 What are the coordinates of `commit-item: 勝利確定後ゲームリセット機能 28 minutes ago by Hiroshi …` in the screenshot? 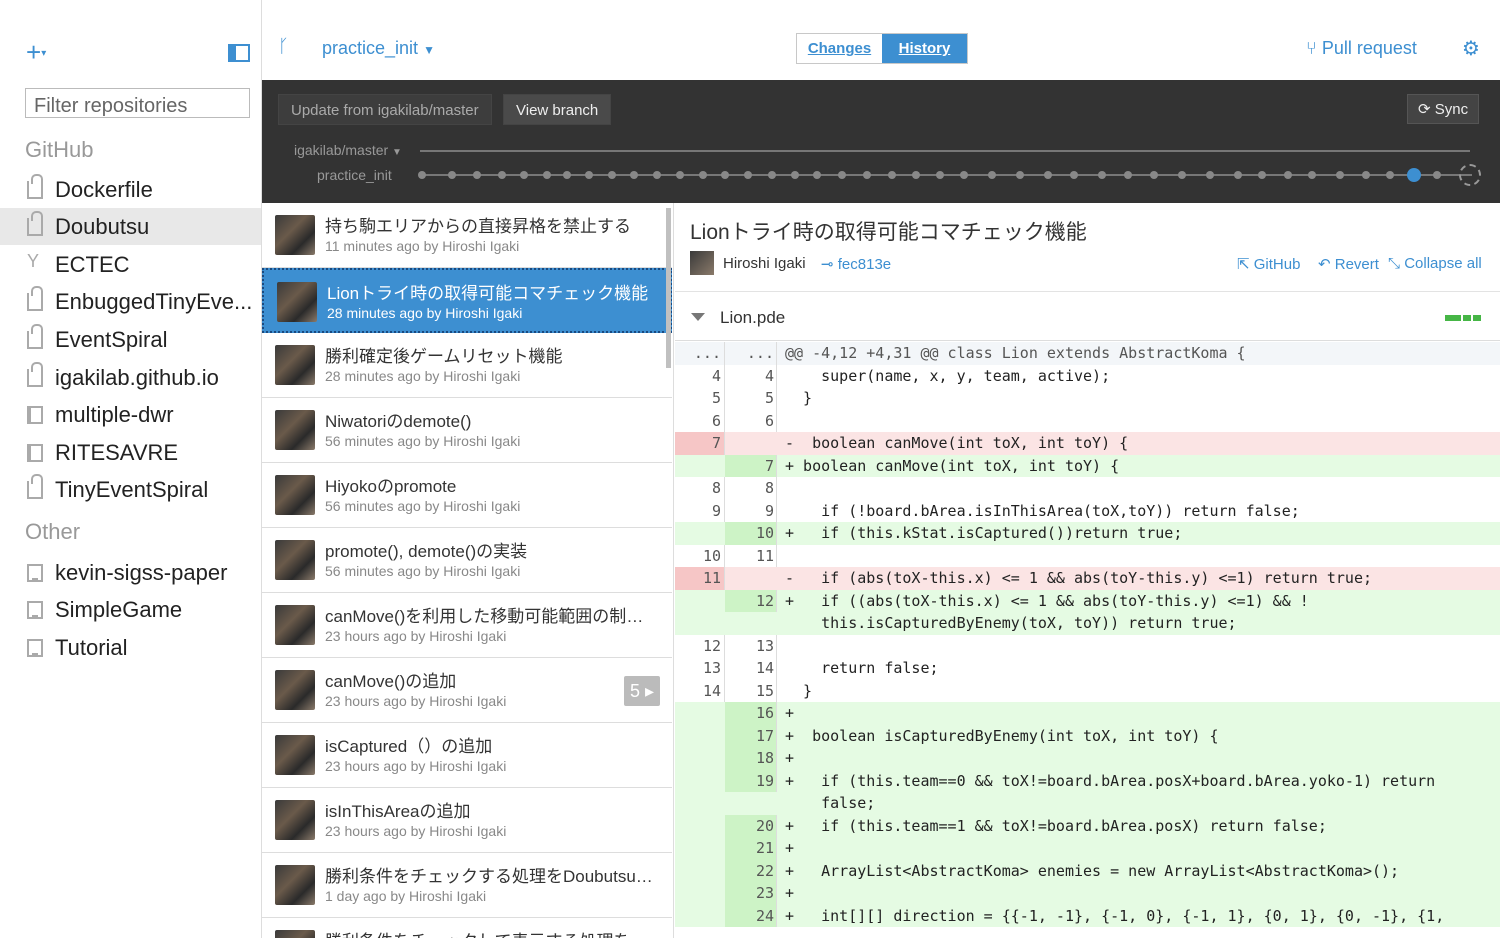 It's located at (467, 365).